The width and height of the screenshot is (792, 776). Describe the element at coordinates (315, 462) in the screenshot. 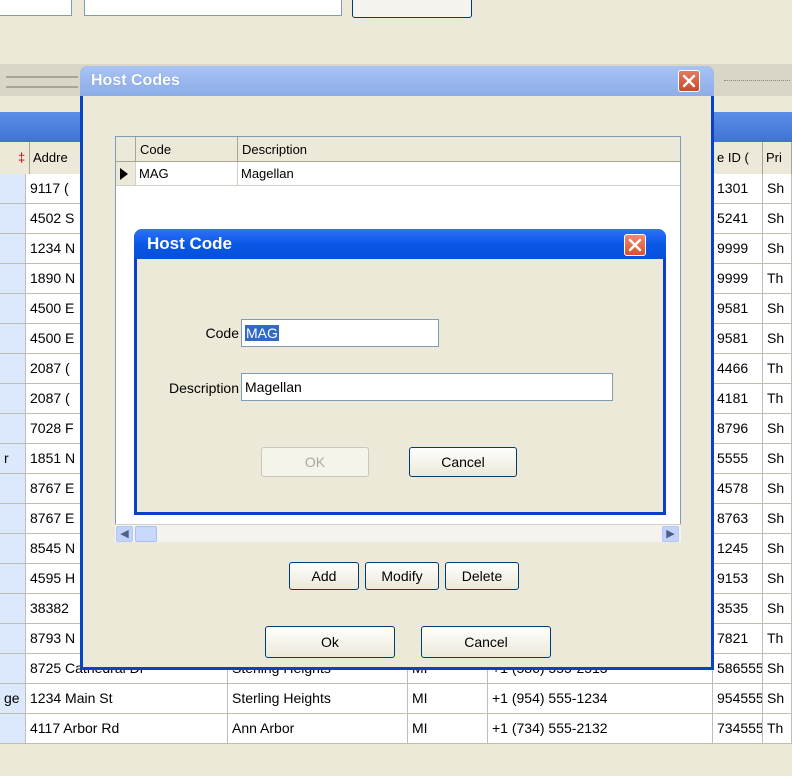

I see `ok-button: OK` at that location.